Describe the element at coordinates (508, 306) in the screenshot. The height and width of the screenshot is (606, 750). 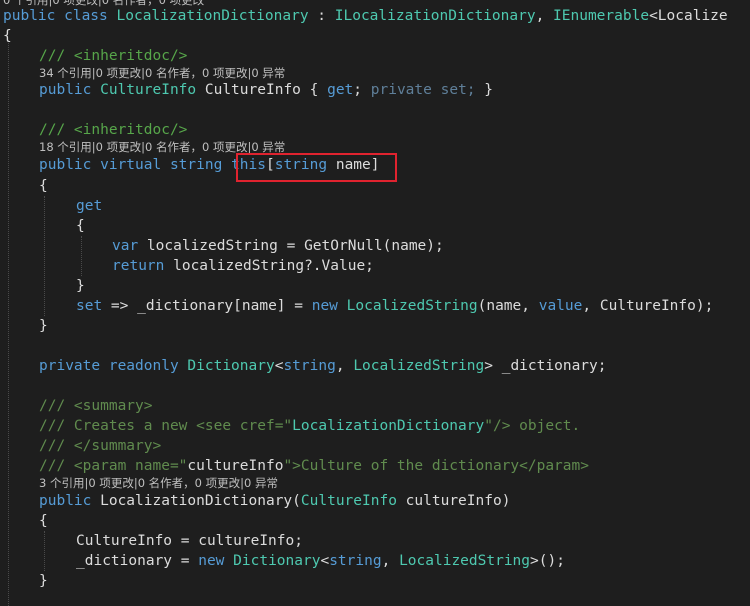
I see `set-args: (name,` at that location.